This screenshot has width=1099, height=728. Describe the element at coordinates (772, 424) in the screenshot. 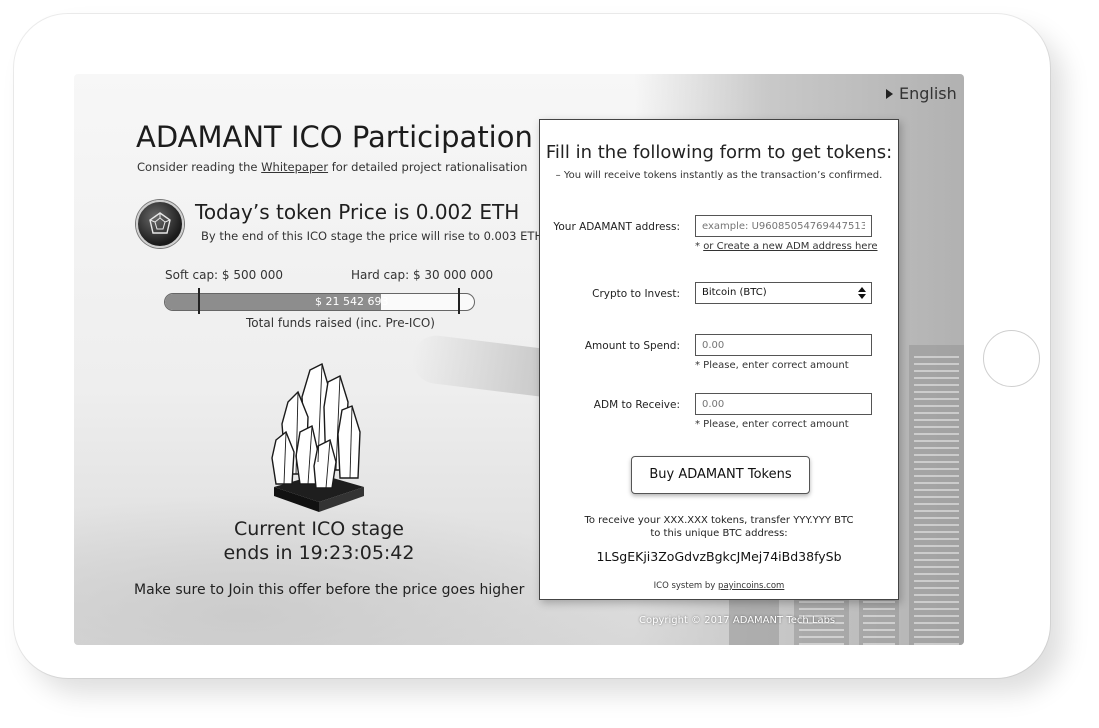

I see `adm-hint: * Please, enter correct amount` at that location.